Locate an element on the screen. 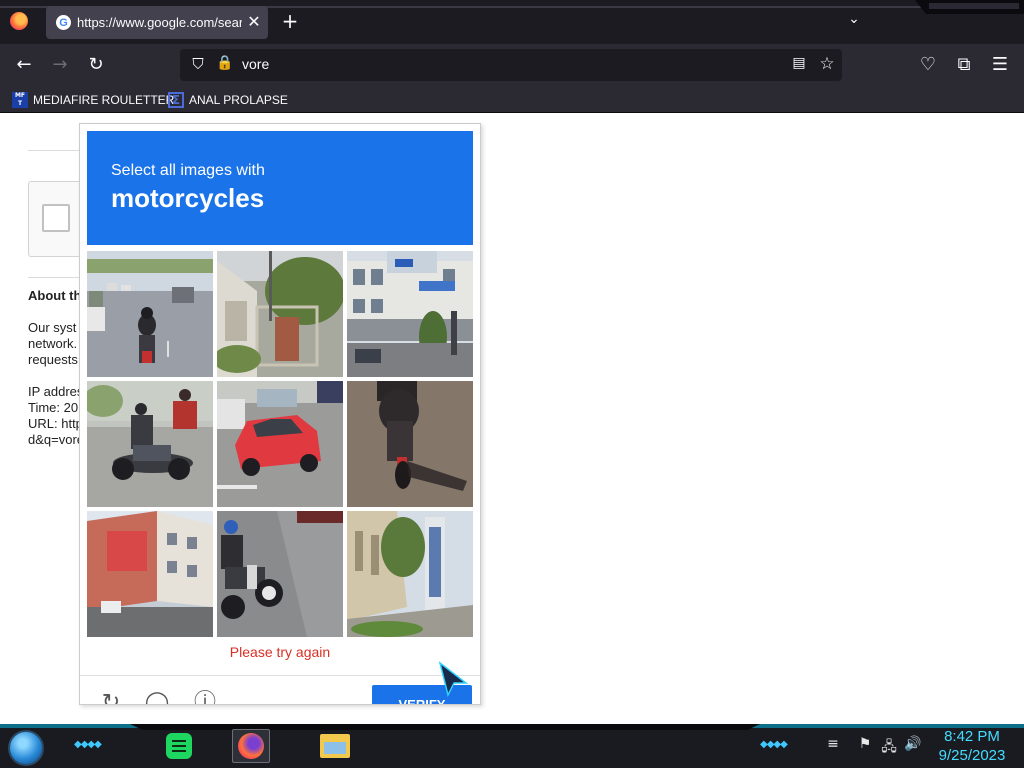 The height and width of the screenshot is (768, 1024). bookmarks-toolbar: MF T MEDIAFIRE ROULETTER Σ ANAL PROLAPSE is located at coordinates (512, 99).